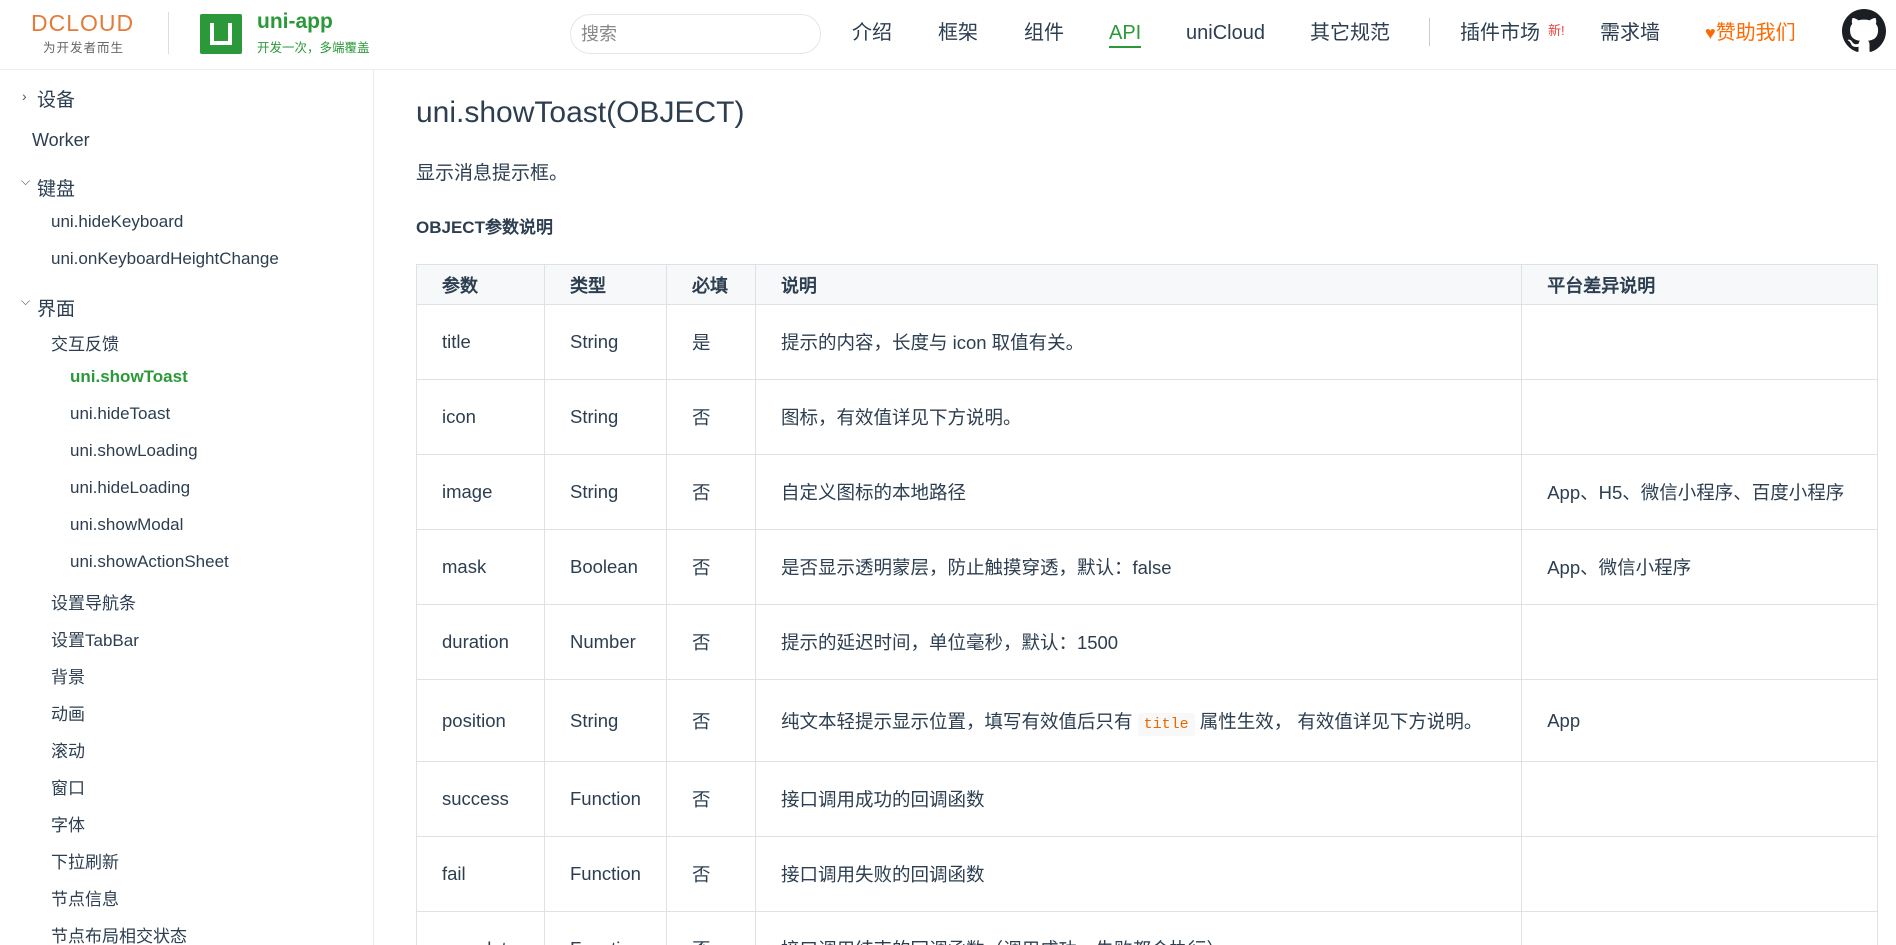 The image size is (1896, 945). I want to click on cell-param: icon, so click(480, 417).